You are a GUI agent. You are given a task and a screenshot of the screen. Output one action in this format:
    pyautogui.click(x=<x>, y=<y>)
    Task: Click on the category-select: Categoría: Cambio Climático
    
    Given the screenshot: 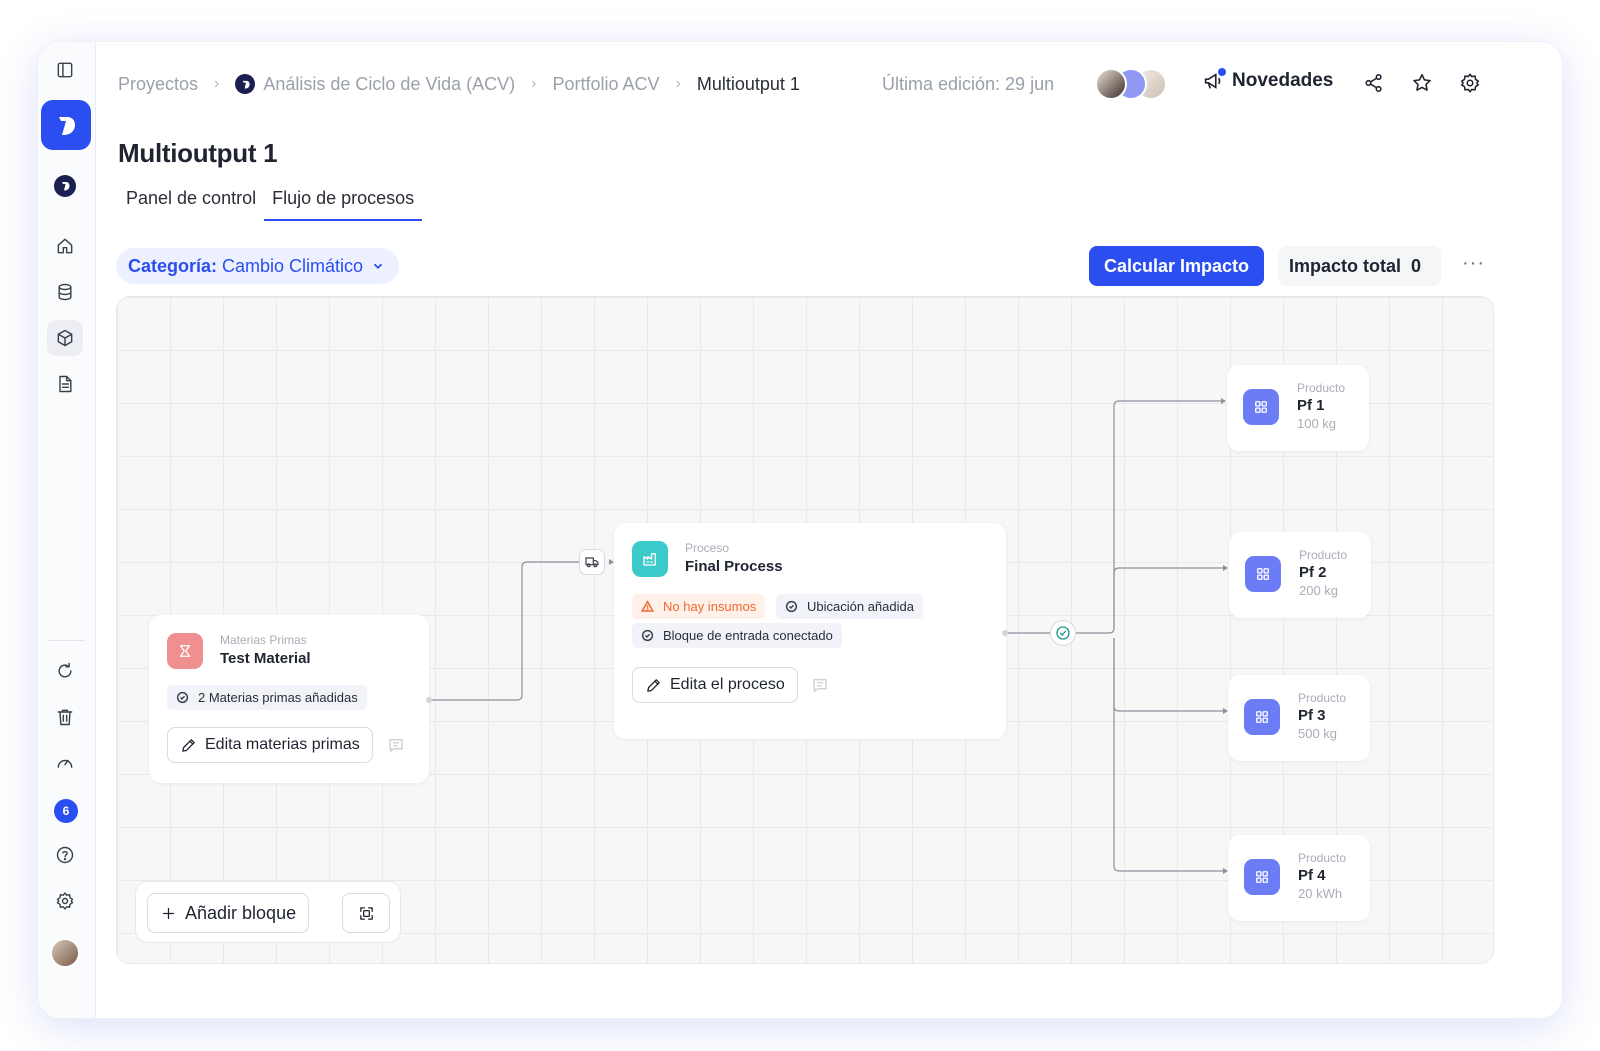 What is the action you would take?
    pyautogui.click(x=258, y=266)
    